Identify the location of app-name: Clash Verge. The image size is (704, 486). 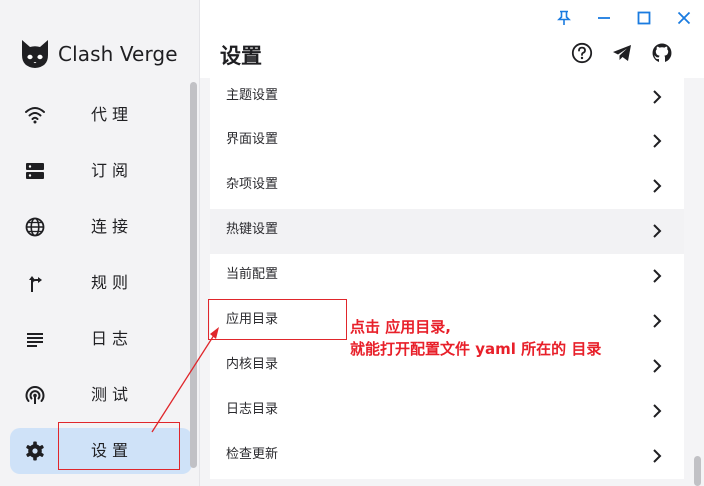
(118, 54).